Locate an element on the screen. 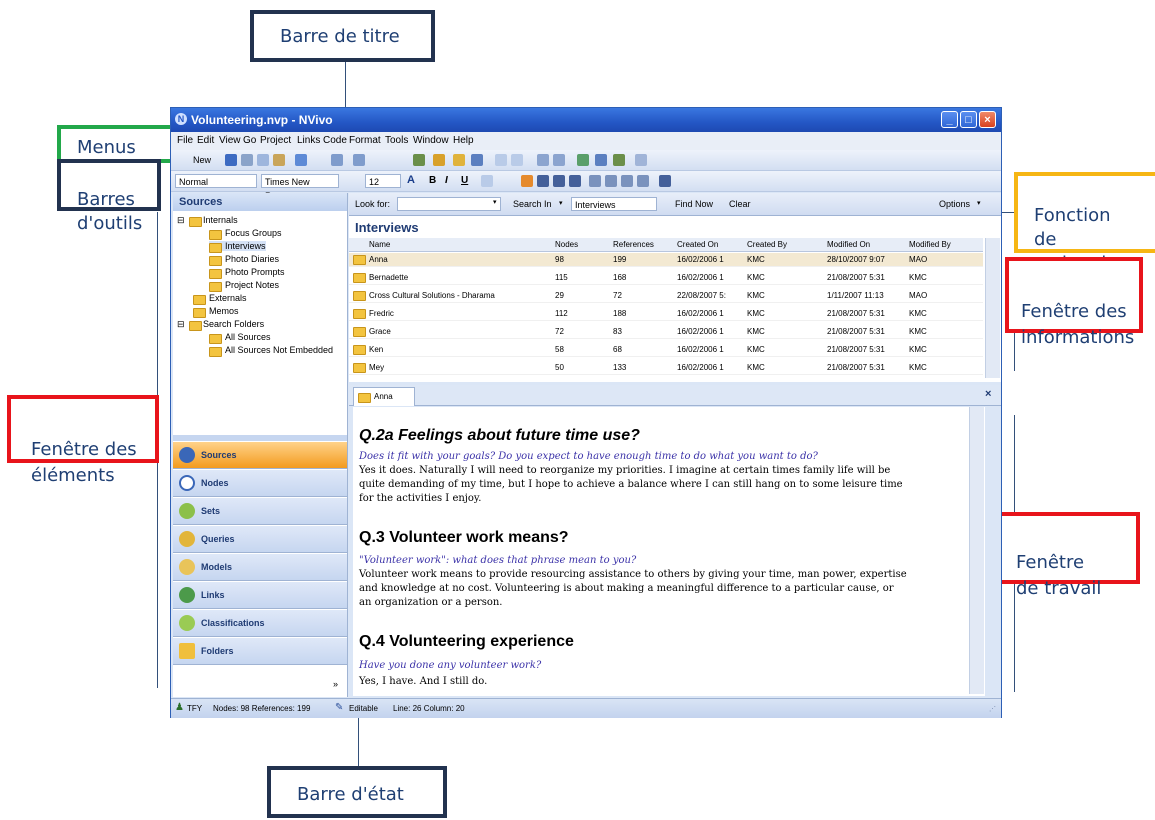 This screenshot has width=1155, height=820. justify-icon is located at coordinates (575, 181).